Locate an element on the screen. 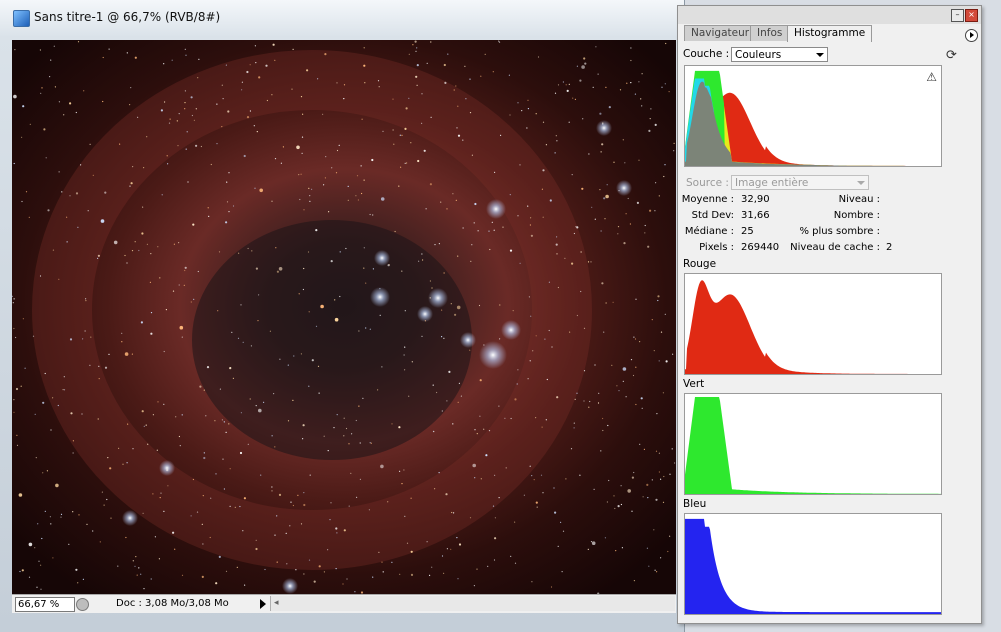  panel-menu-icon is located at coordinates (971, 35).